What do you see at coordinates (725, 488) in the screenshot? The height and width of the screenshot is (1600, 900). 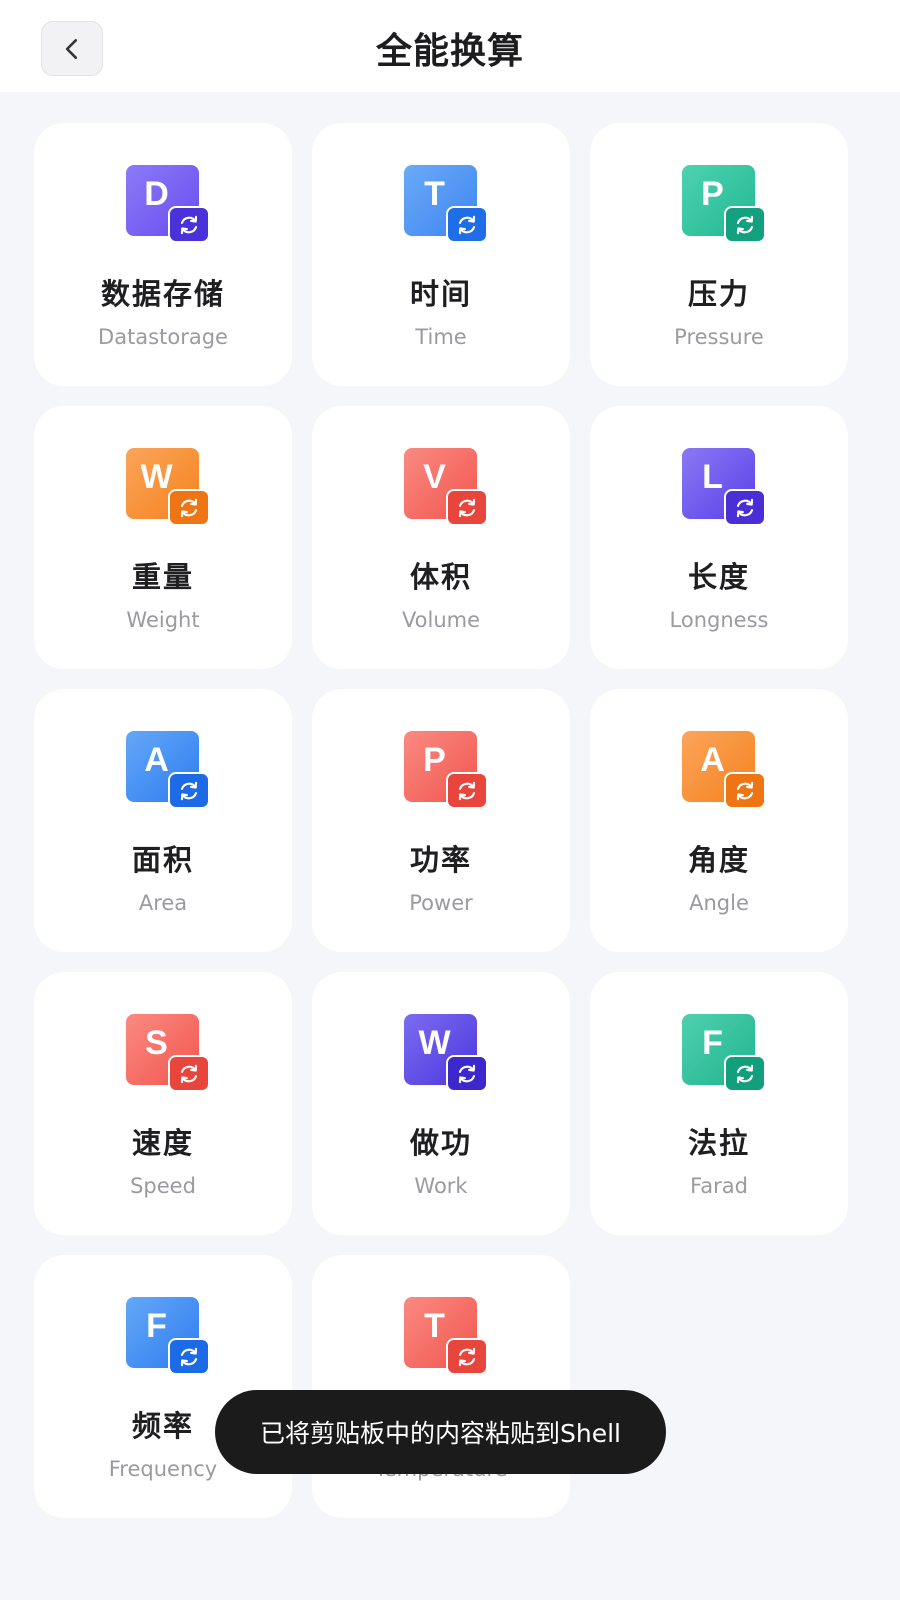 I see `longness-converter-icon: L` at bounding box center [725, 488].